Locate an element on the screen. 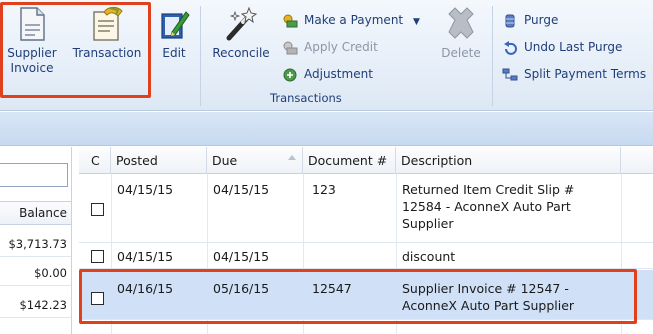 The image size is (653, 334). purge-button: Purge is located at coordinates (530, 20).